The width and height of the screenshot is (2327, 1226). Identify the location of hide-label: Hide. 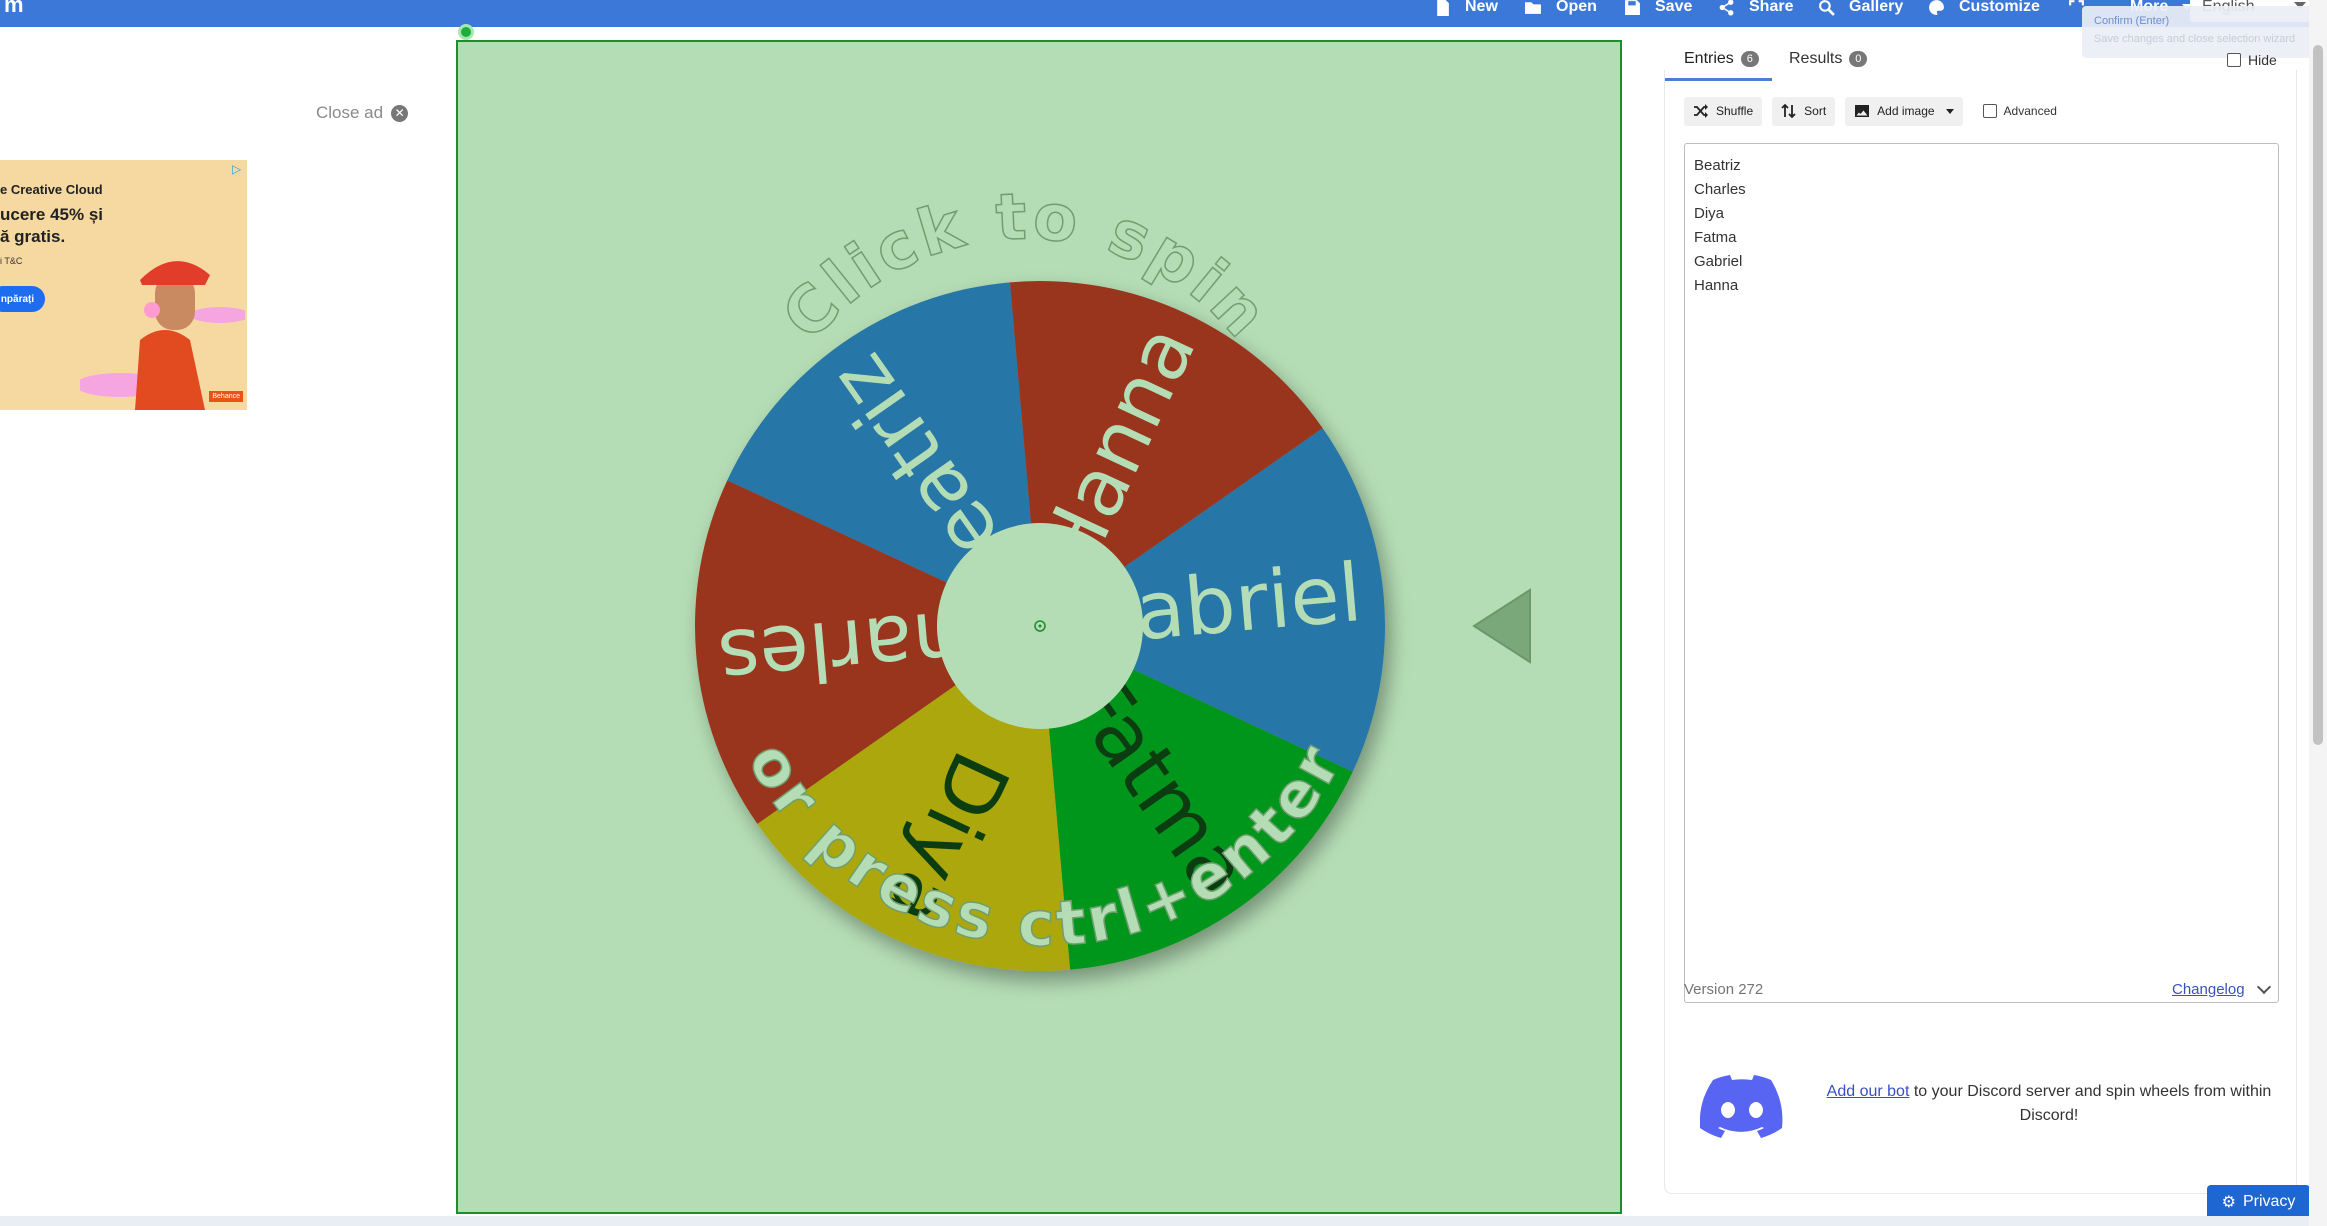
(2262, 60).